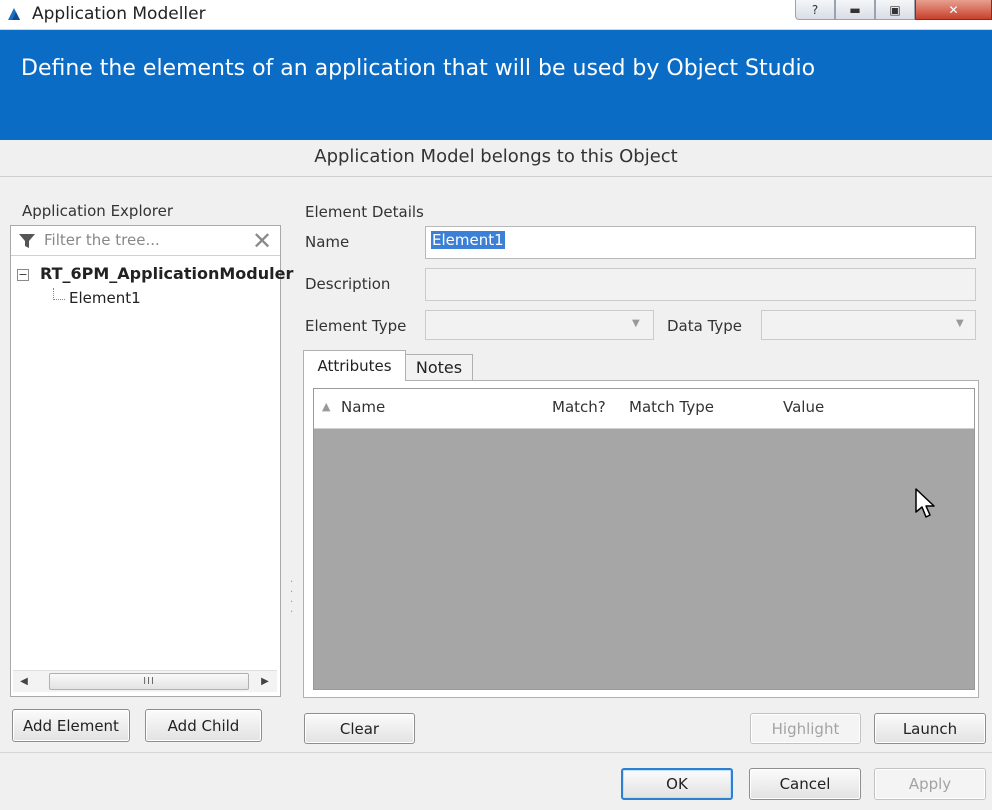 This screenshot has height=810, width=992. What do you see at coordinates (439, 367) in the screenshot?
I see `tab-notes: Notes` at bounding box center [439, 367].